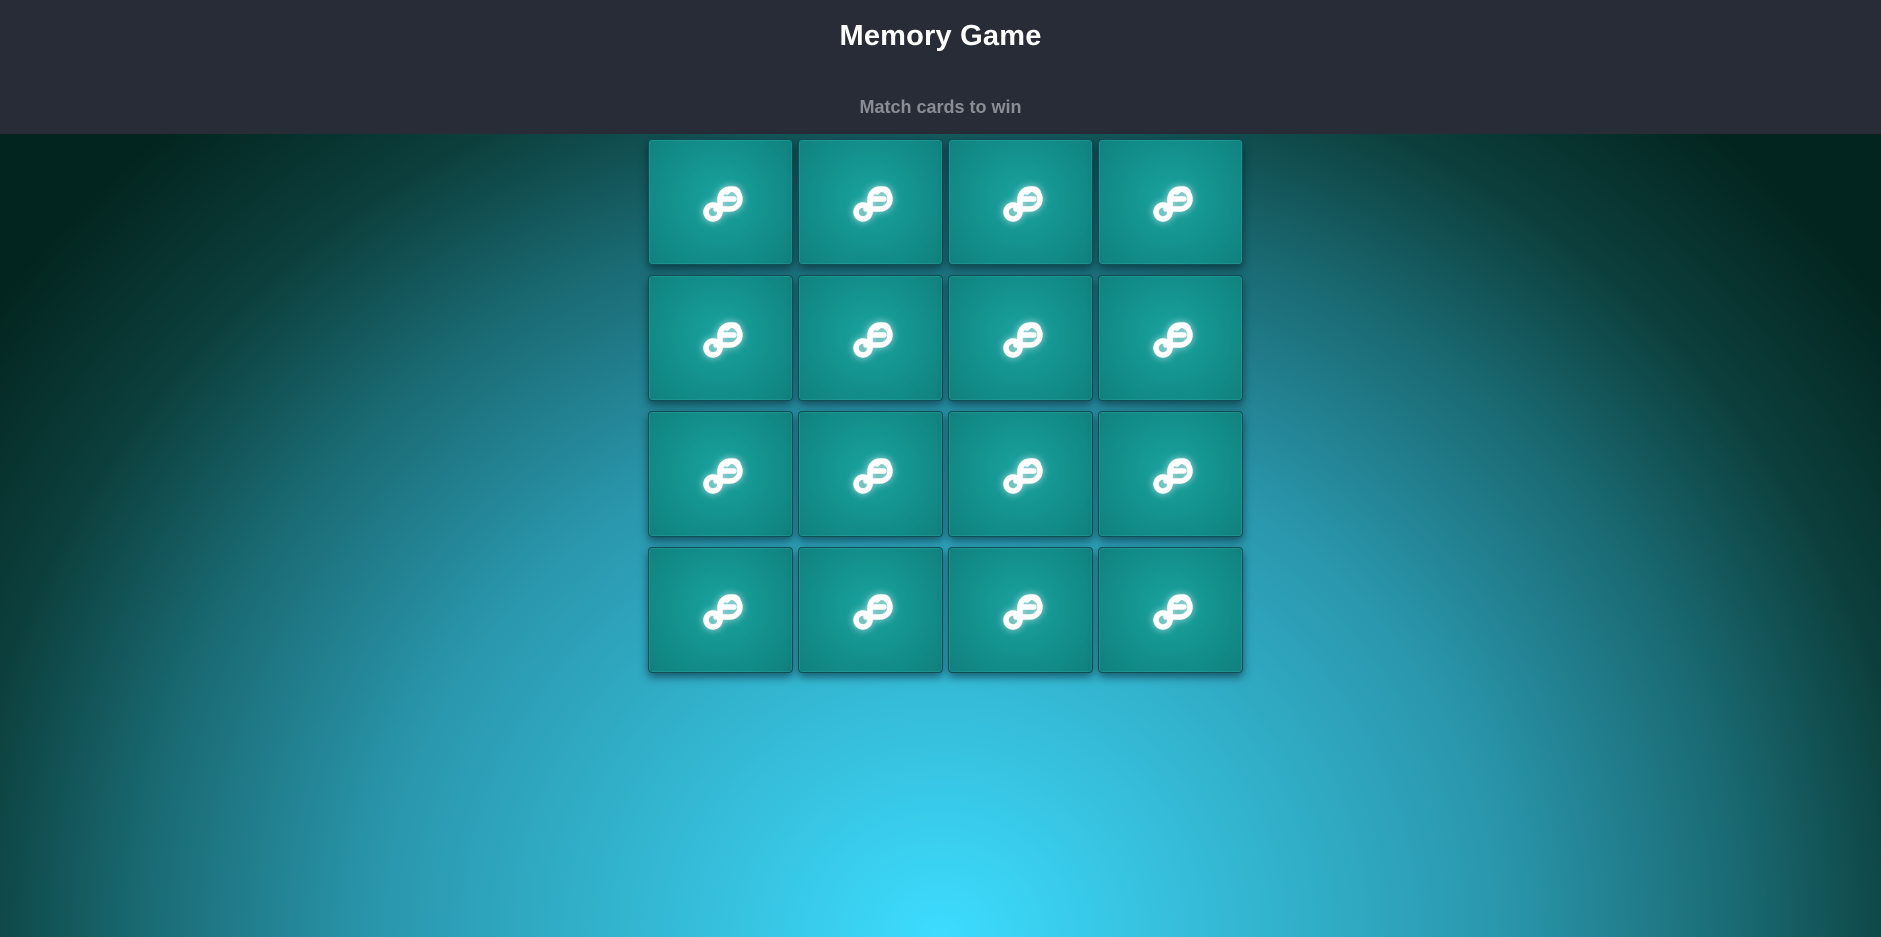  Describe the element at coordinates (940, 107) in the screenshot. I see `page-subtitle: Match cards to win` at that location.